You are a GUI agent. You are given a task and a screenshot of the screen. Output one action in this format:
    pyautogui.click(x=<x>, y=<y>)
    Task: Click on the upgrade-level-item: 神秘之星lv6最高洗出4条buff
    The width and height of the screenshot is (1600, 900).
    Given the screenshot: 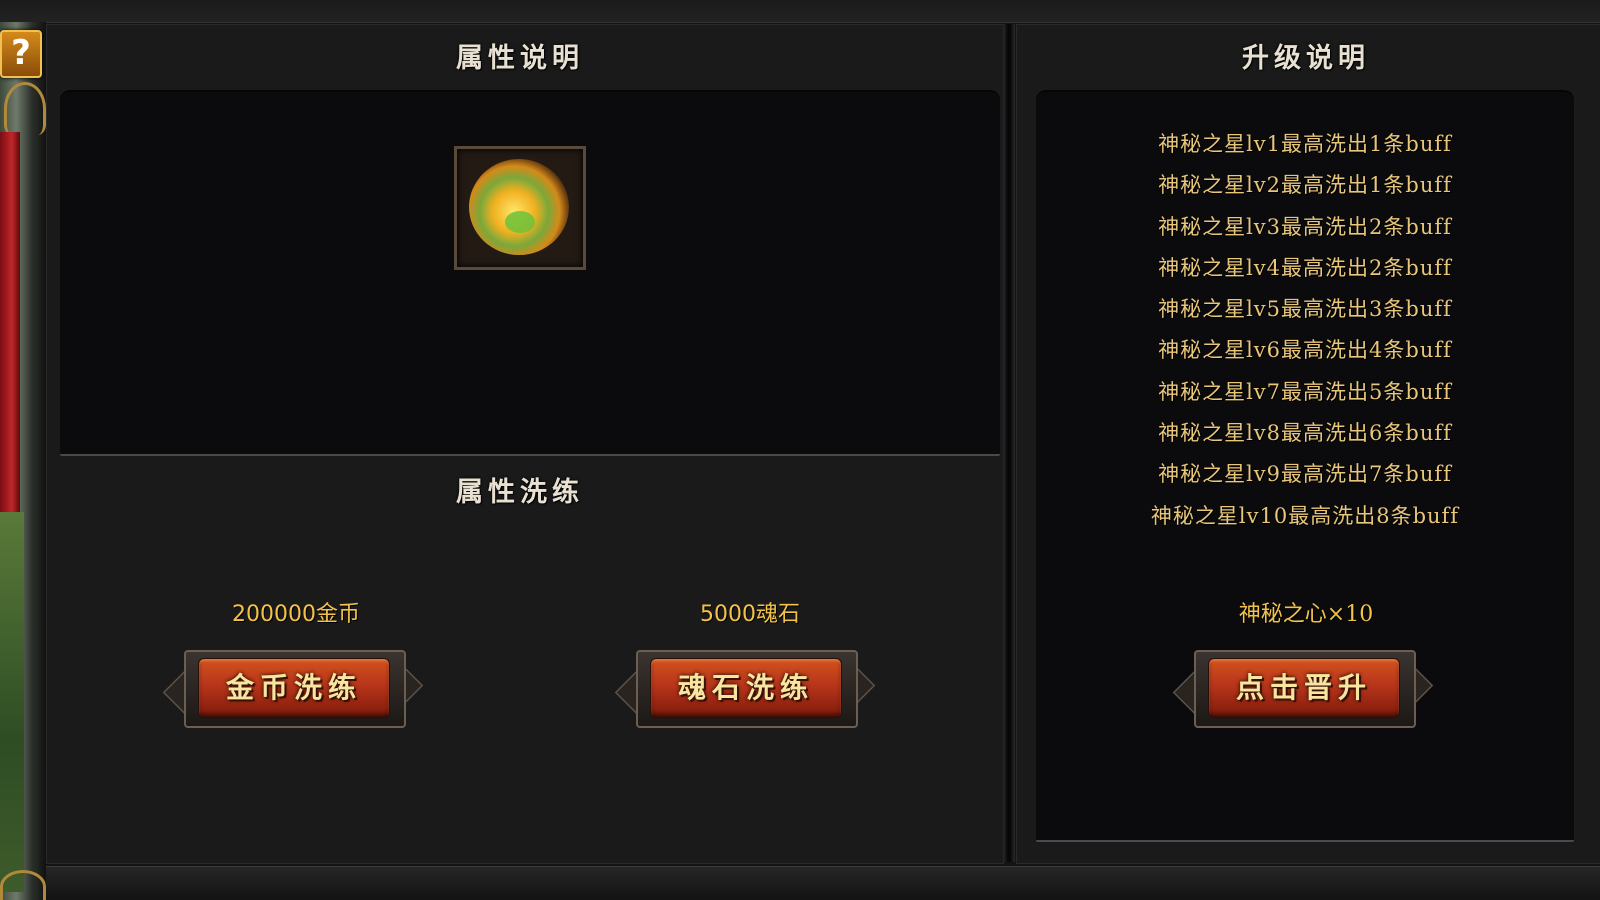 What is the action you would take?
    pyautogui.click(x=1305, y=350)
    